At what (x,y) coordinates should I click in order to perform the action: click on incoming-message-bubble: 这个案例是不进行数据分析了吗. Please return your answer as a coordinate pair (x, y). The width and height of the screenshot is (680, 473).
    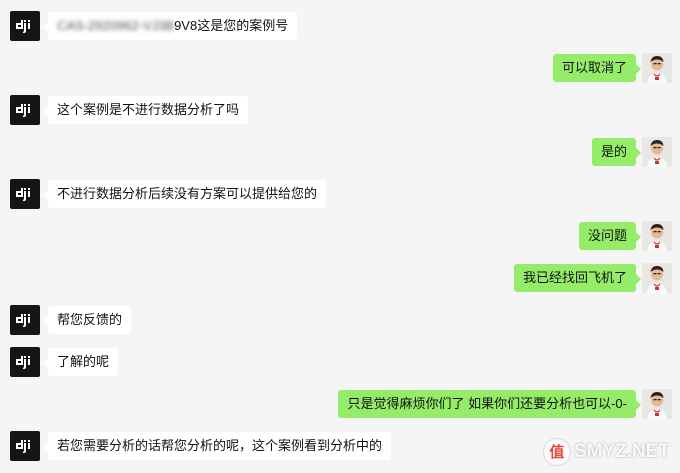
    Looking at the image, I should click on (145, 110).